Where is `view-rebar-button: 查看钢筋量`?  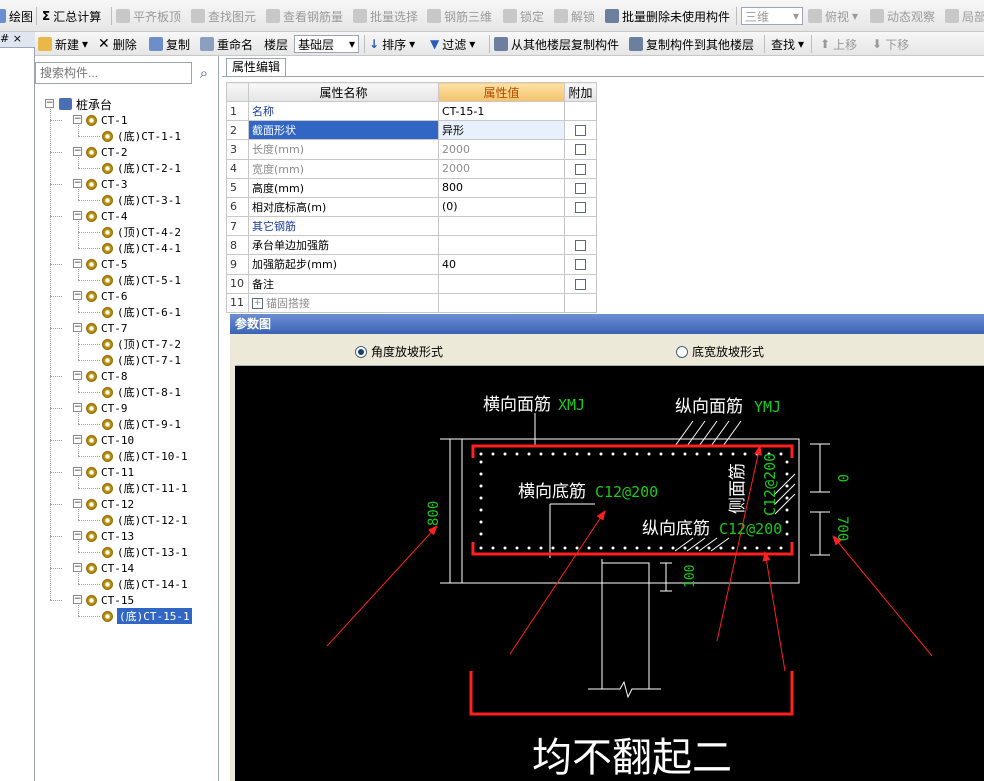
view-rebar-button: 查看钢筋量 is located at coordinates (304, 16).